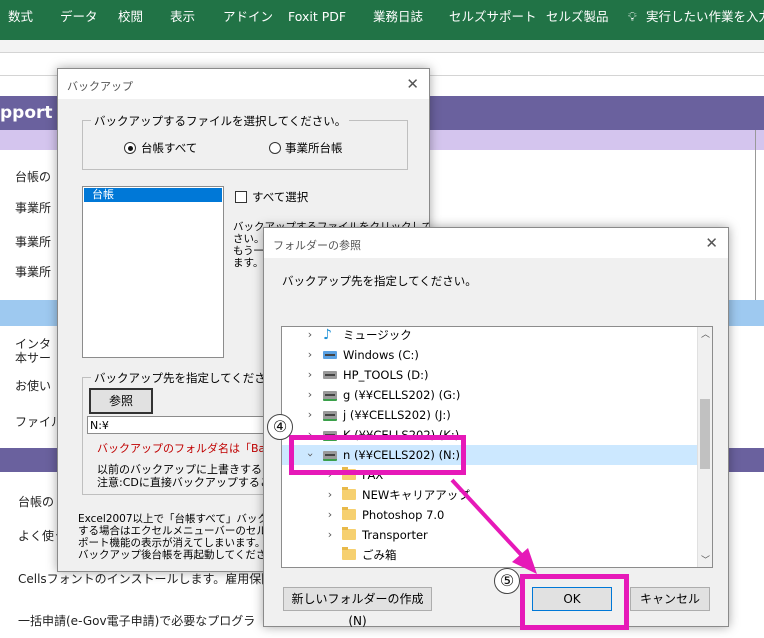 The image size is (764, 638). I want to click on step-4-marker: ④, so click(280, 427).